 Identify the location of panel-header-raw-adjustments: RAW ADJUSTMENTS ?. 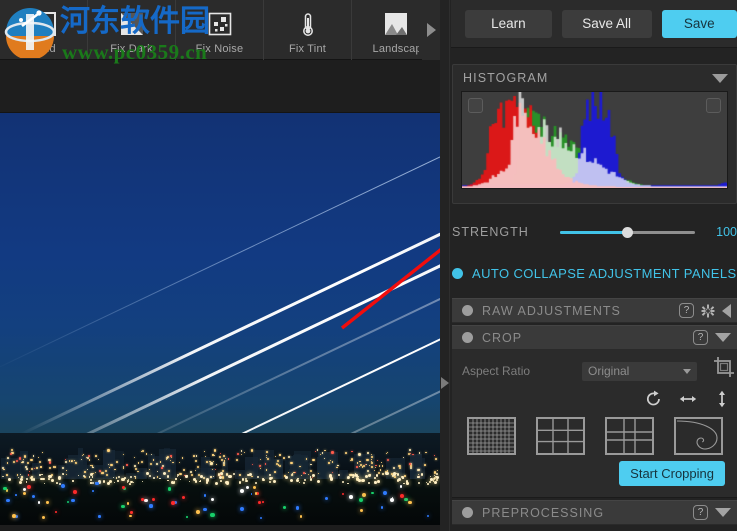
(594, 310).